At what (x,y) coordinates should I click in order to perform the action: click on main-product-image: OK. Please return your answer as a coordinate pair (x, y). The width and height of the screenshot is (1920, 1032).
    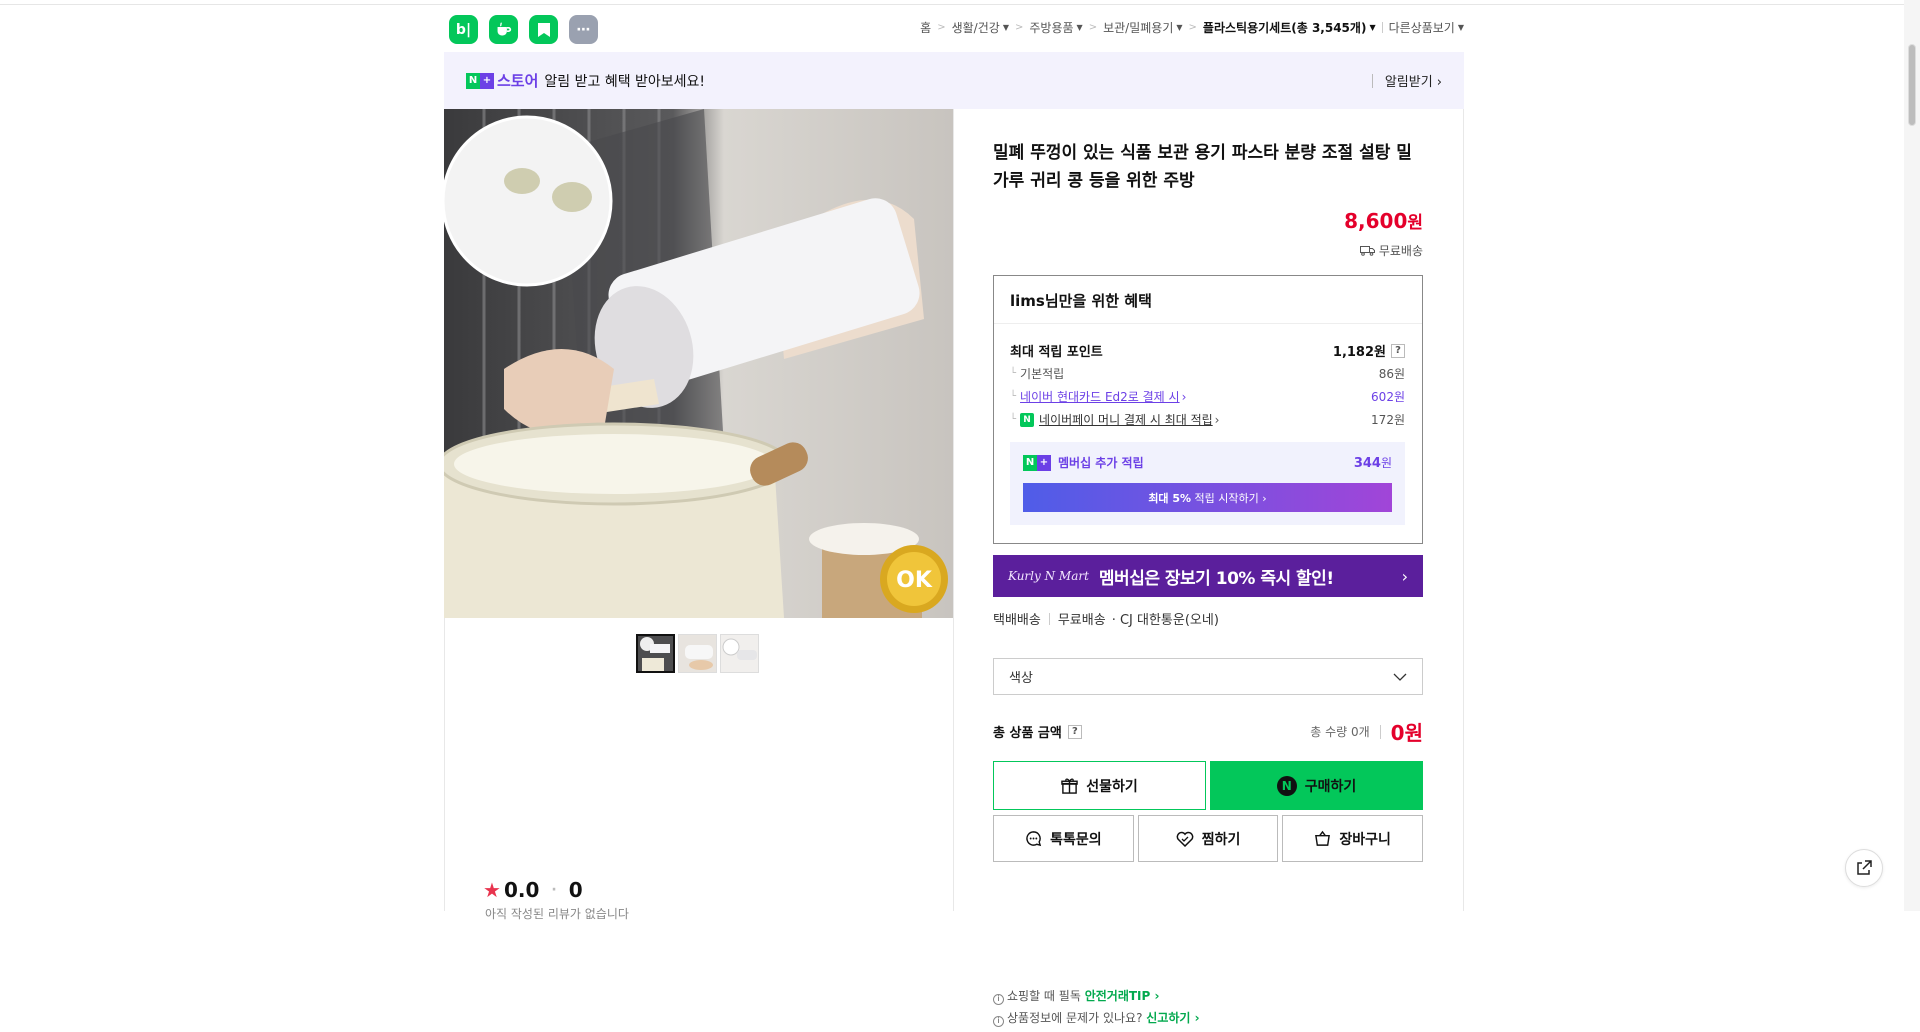
    Looking at the image, I should click on (698, 363).